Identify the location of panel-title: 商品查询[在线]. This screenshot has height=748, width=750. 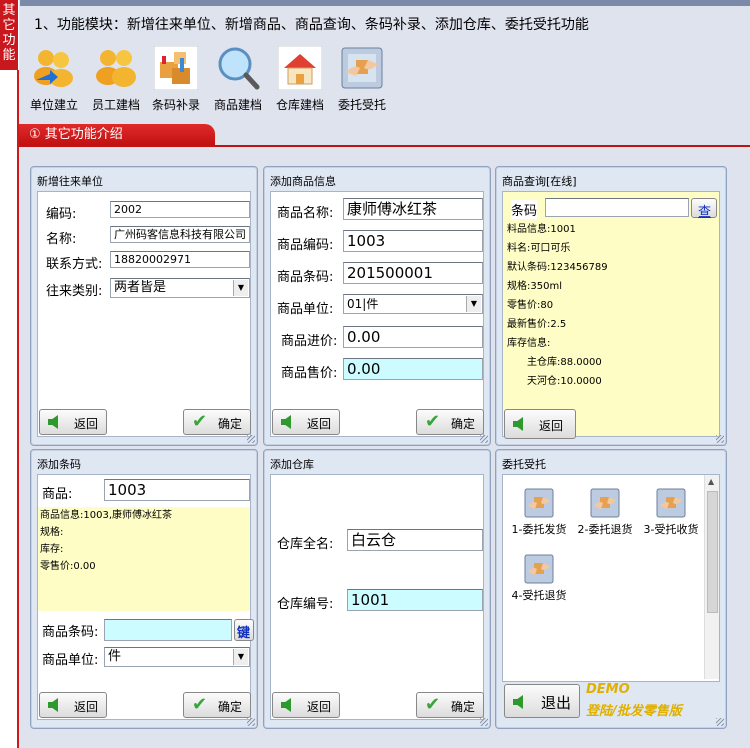
(539, 181).